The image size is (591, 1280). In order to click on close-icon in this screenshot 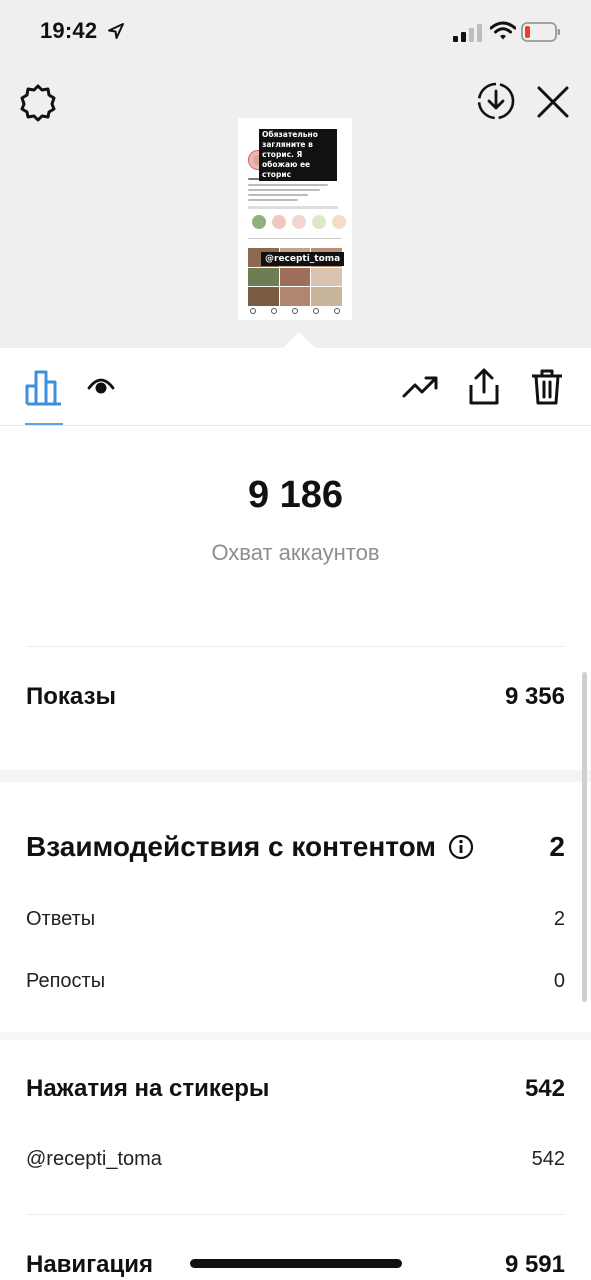, I will do `click(553, 102)`.